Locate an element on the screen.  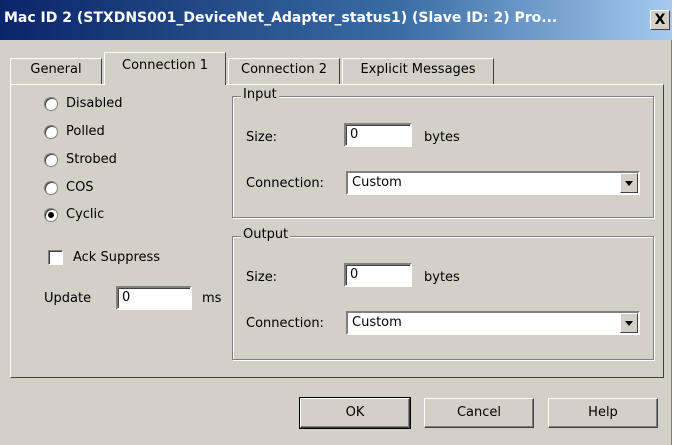
tab-explicit-messages: Explicit Messages is located at coordinates (418, 71).